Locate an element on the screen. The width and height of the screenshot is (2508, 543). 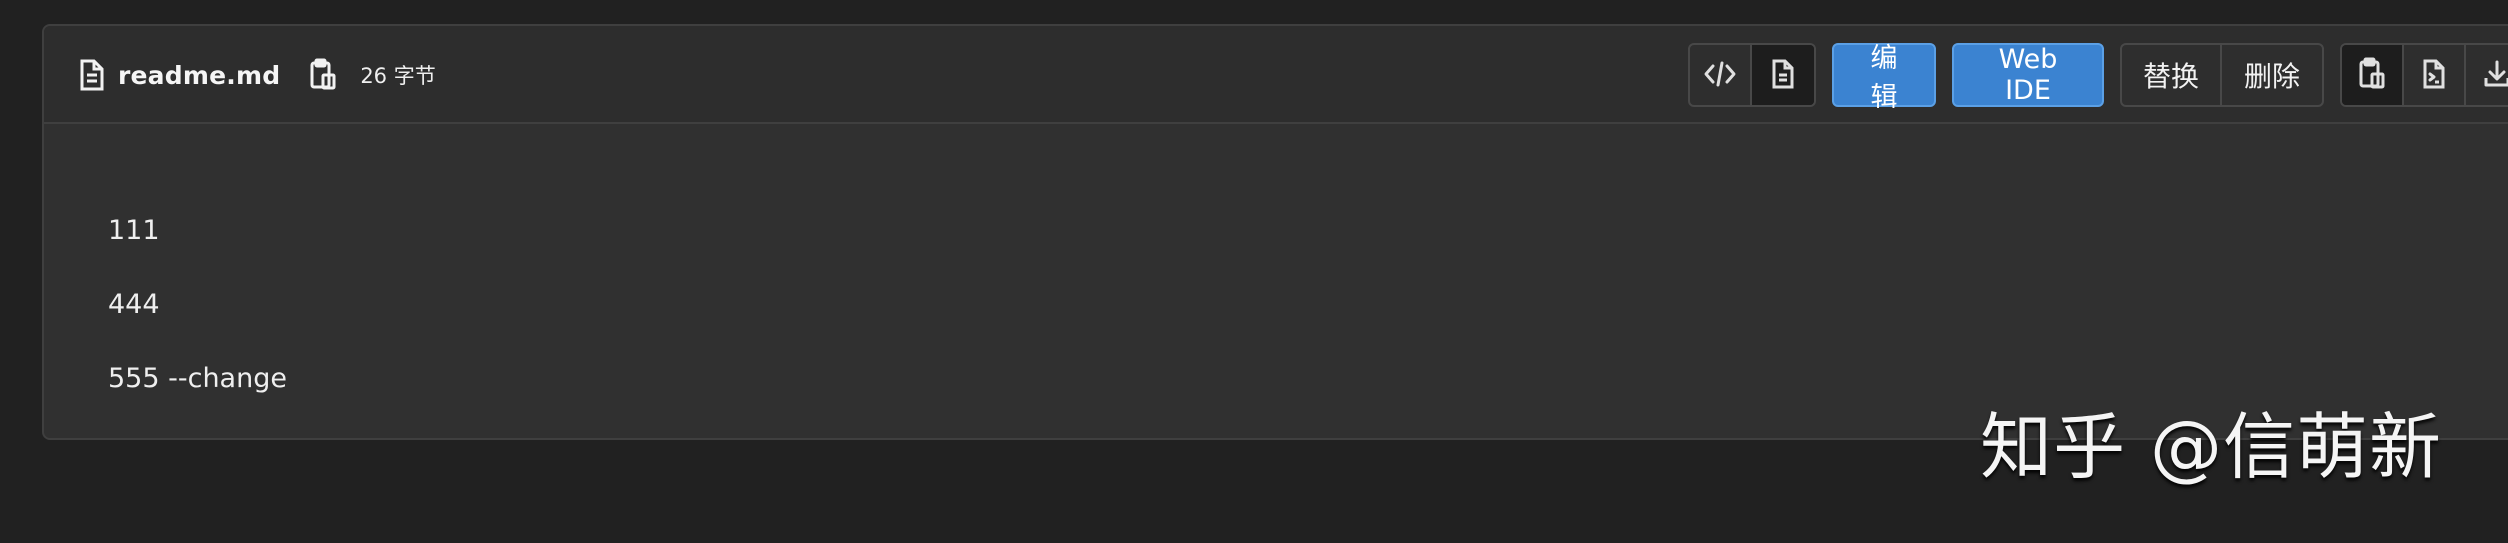
web-ide-button: Web IDE is located at coordinates (2028, 75).